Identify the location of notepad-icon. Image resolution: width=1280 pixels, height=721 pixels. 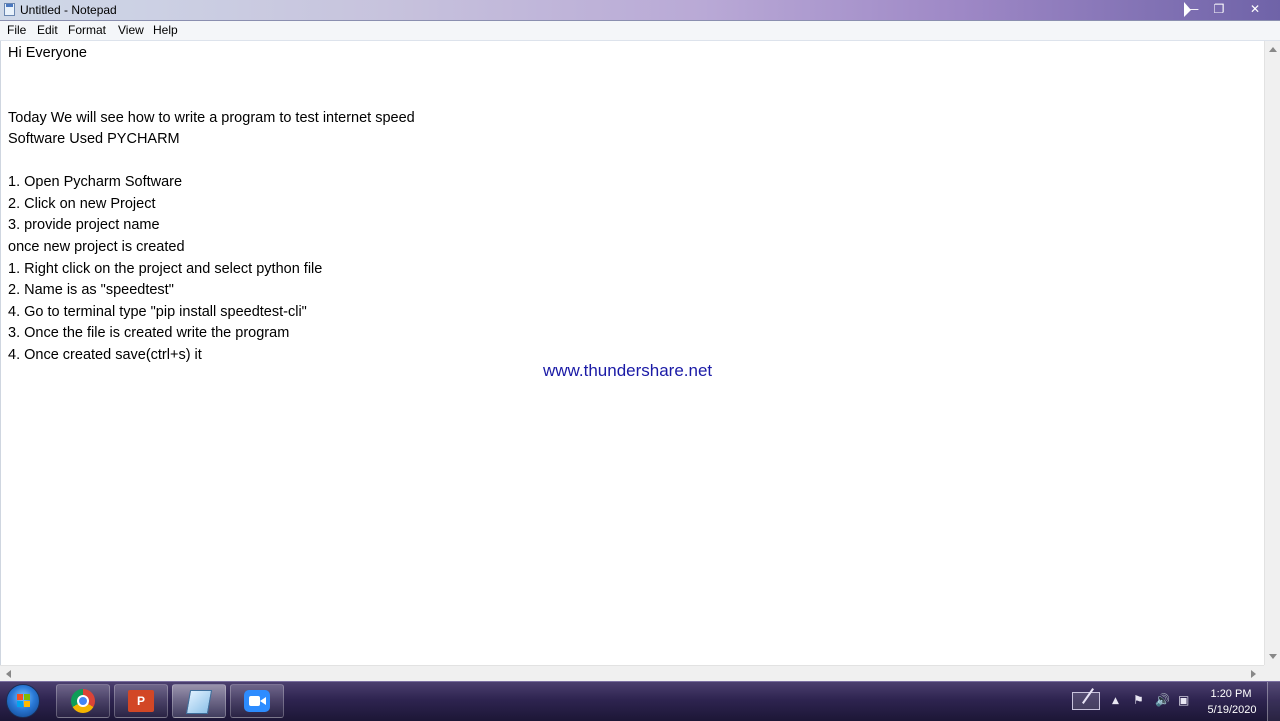
(199, 702).